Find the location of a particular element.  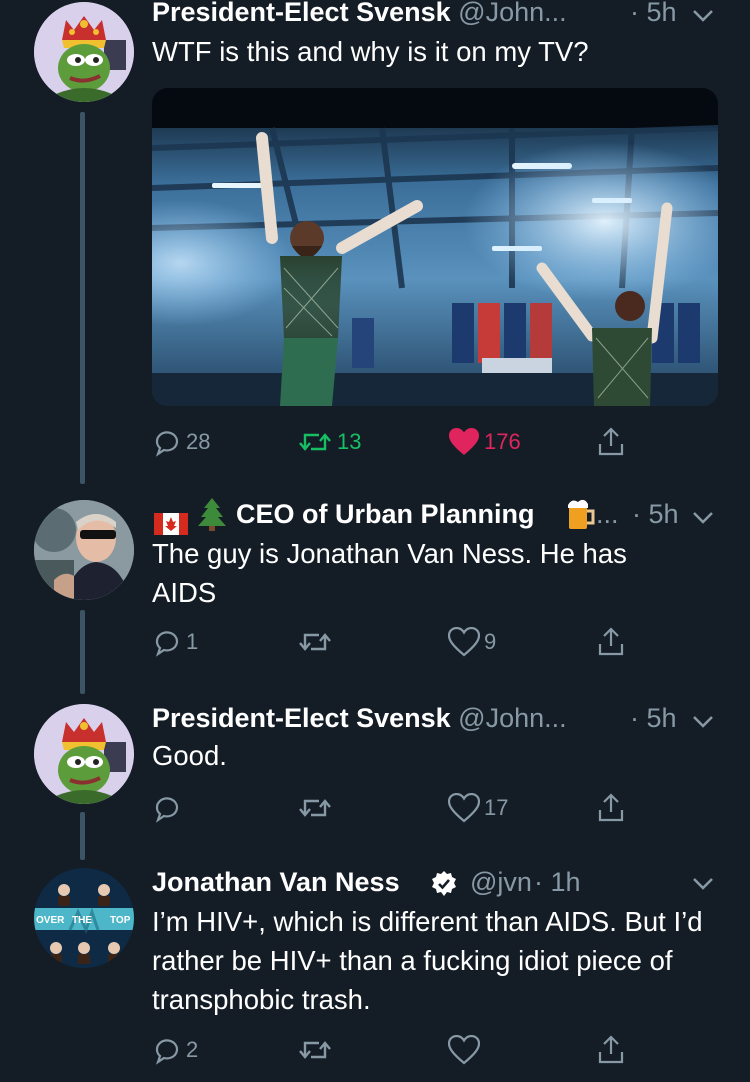

reply-button: 1 is located at coordinates (175, 642).